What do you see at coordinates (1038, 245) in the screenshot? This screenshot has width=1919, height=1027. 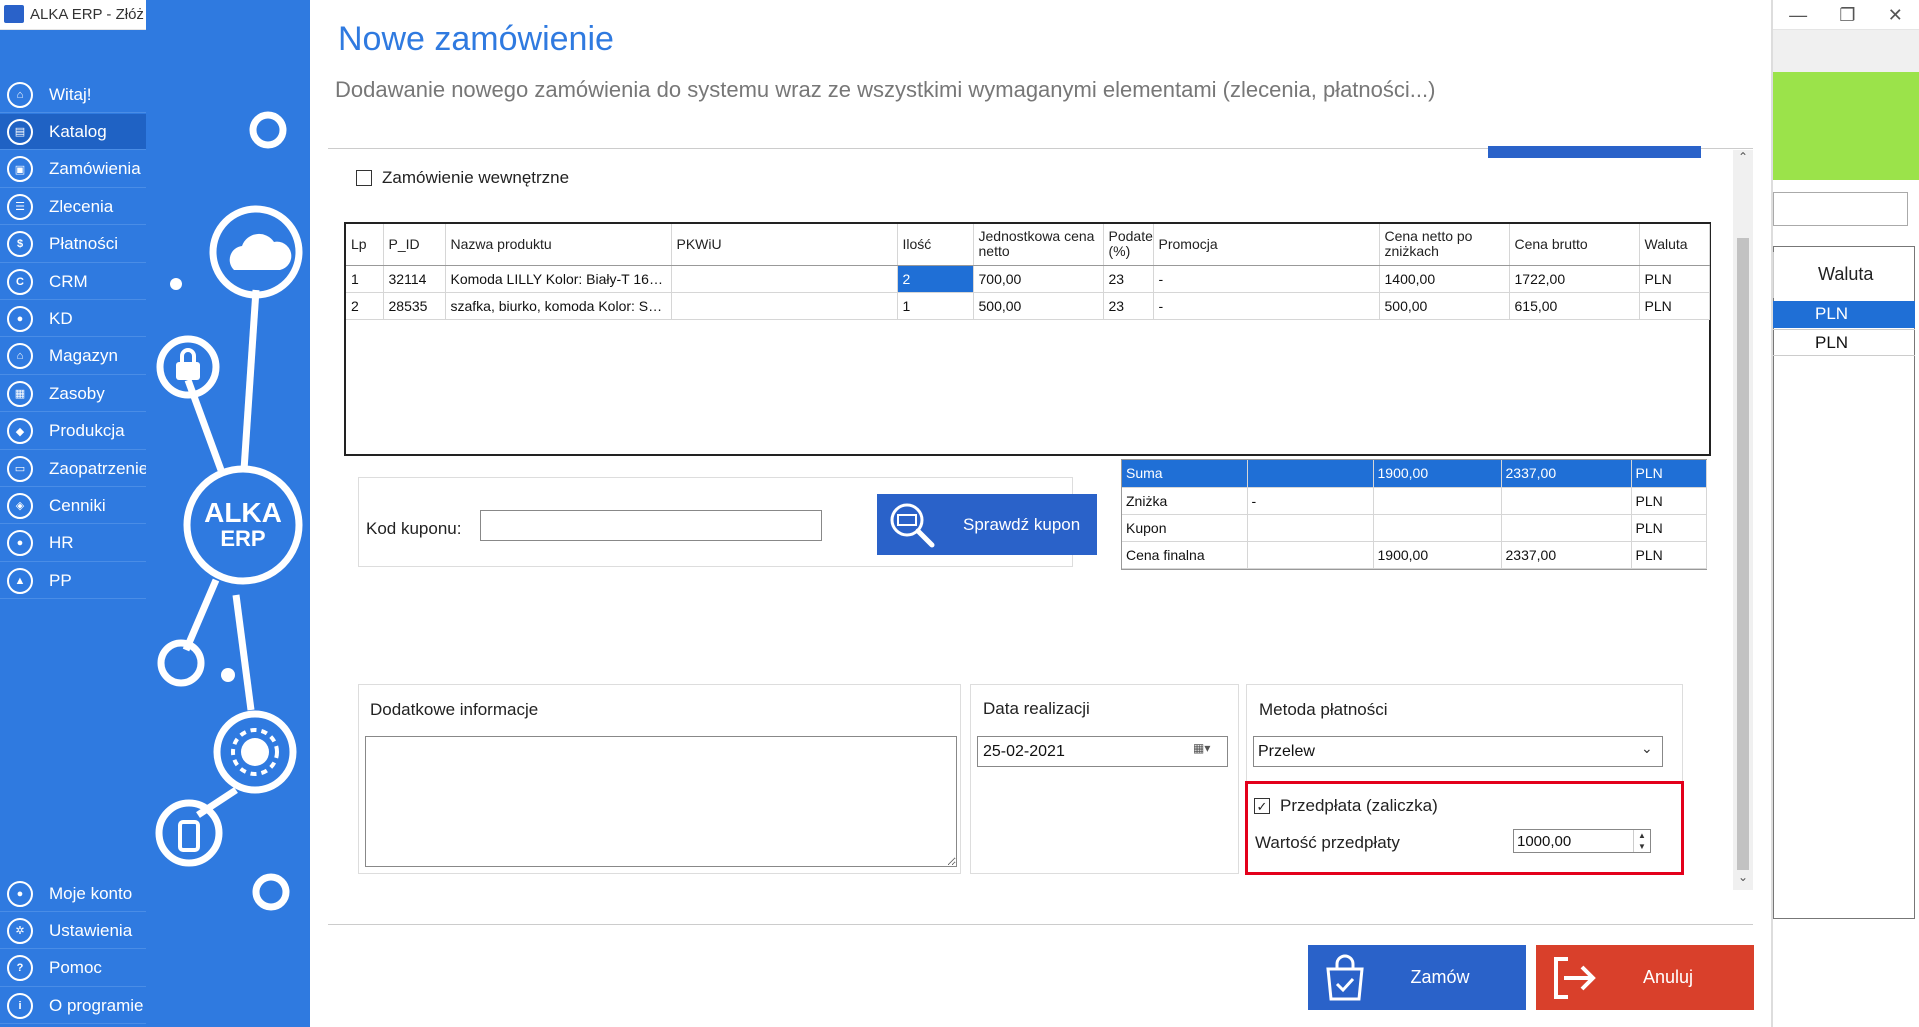 I see `column-header: Jednostkowa cena netto` at bounding box center [1038, 245].